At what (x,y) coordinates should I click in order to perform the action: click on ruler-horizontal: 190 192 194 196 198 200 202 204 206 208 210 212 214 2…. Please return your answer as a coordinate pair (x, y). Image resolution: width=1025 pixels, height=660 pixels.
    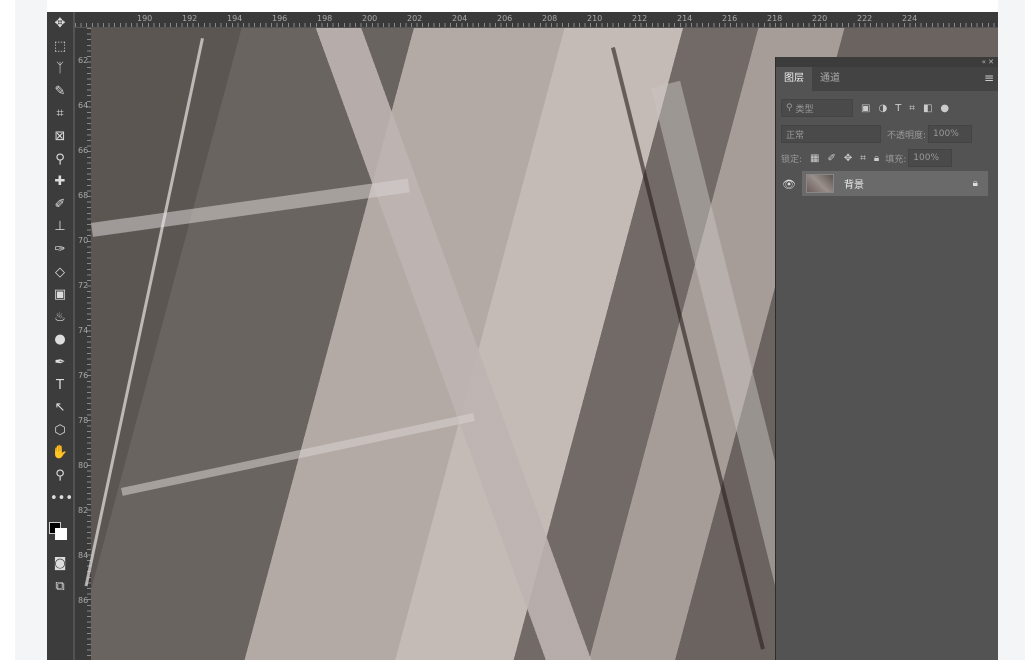
    Looking at the image, I should click on (536, 20).